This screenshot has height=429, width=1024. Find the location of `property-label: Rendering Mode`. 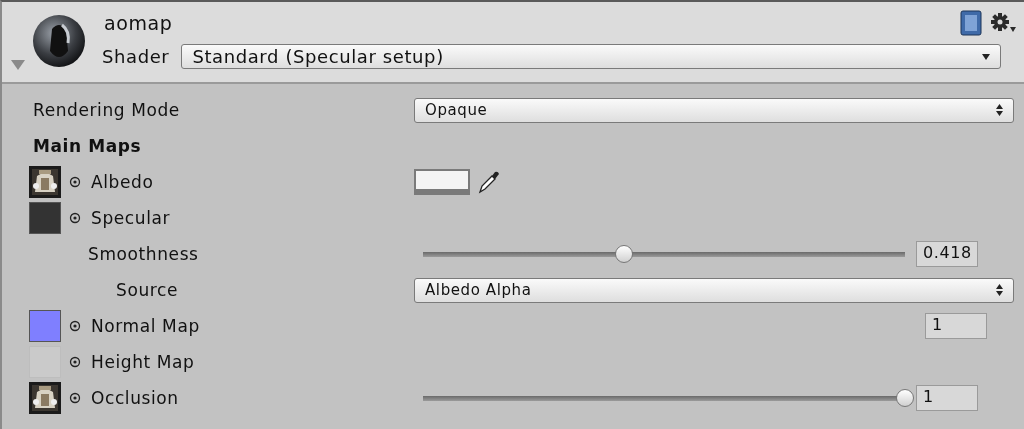

property-label: Rendering Mode is located at coordinates (106, 110).